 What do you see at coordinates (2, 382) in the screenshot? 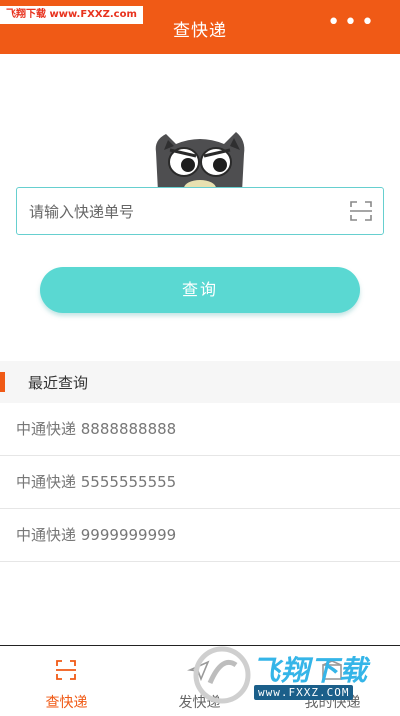
I see `section-accent-bar` at bounding box center [2, 382].